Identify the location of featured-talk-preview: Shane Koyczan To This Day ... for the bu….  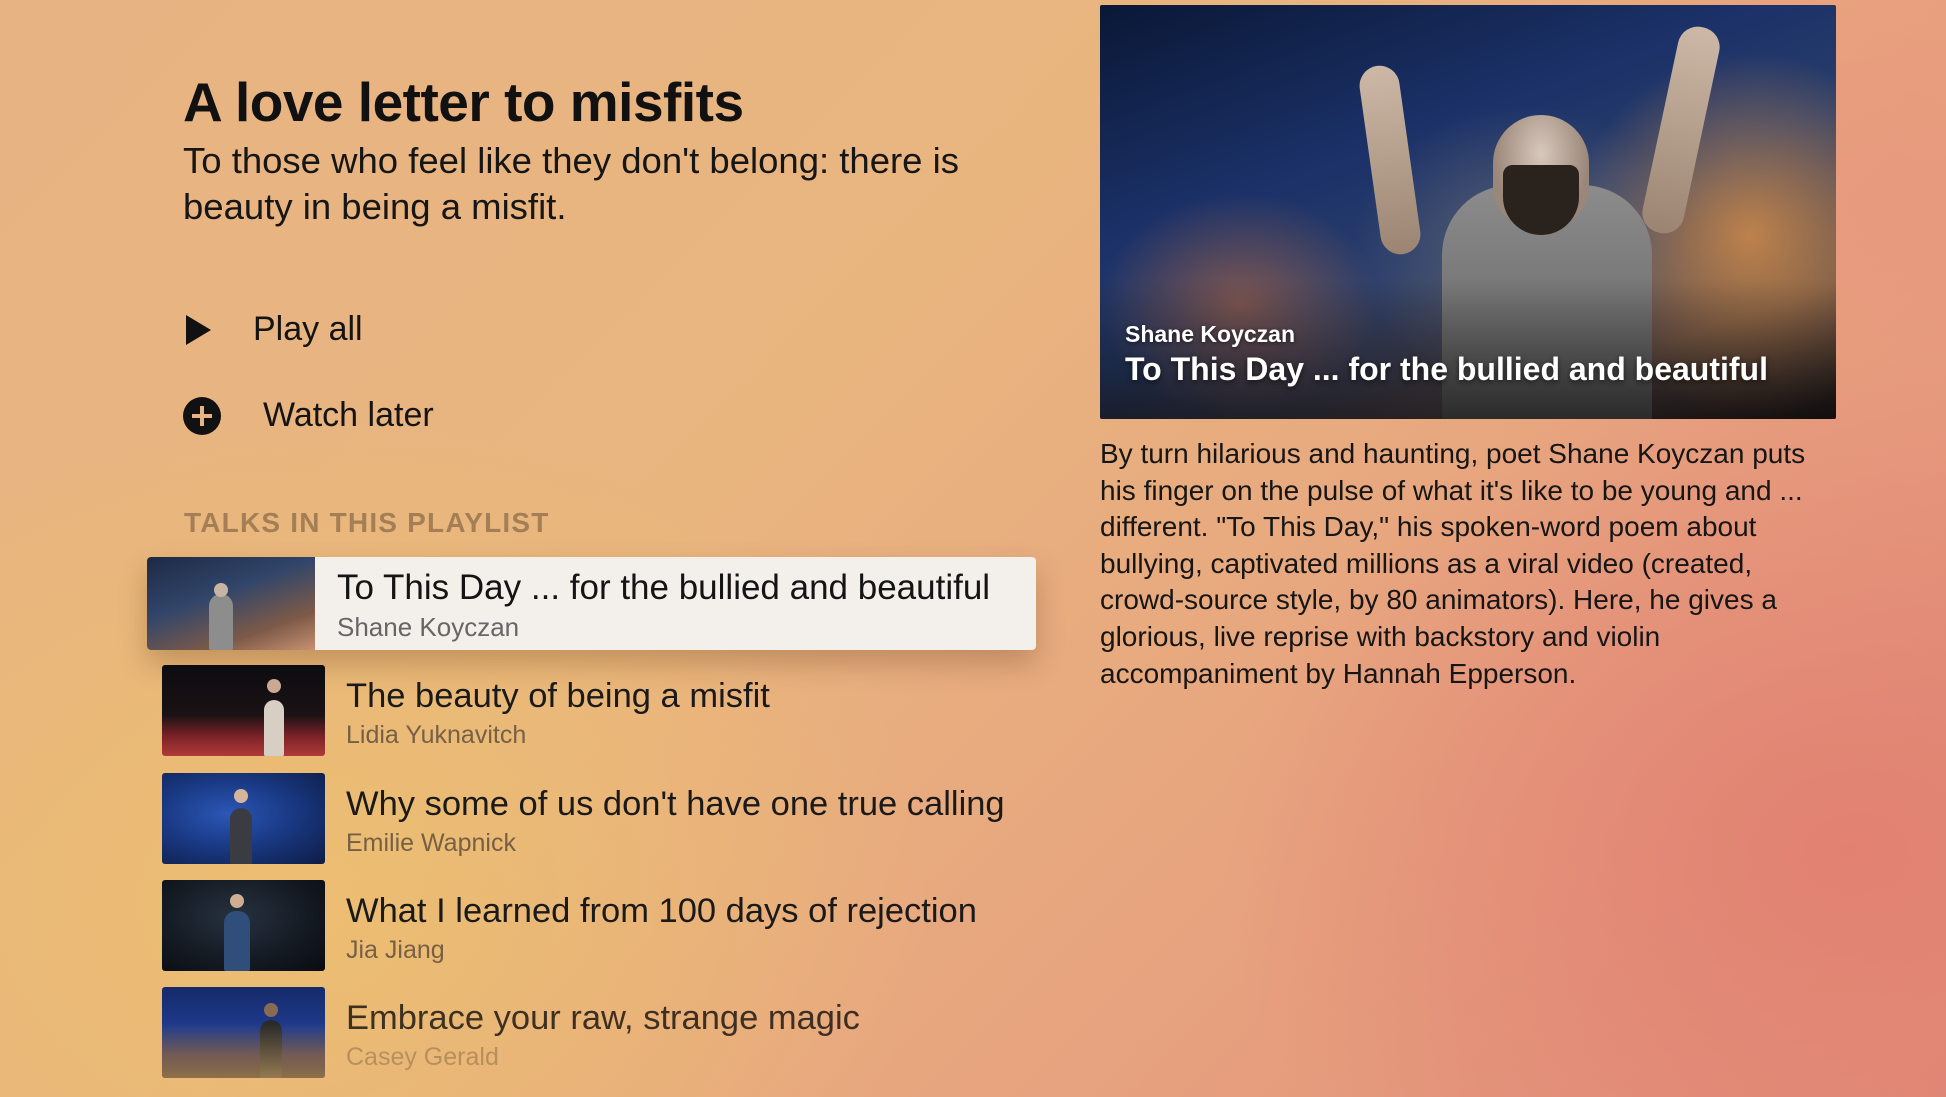
(1468, 212).